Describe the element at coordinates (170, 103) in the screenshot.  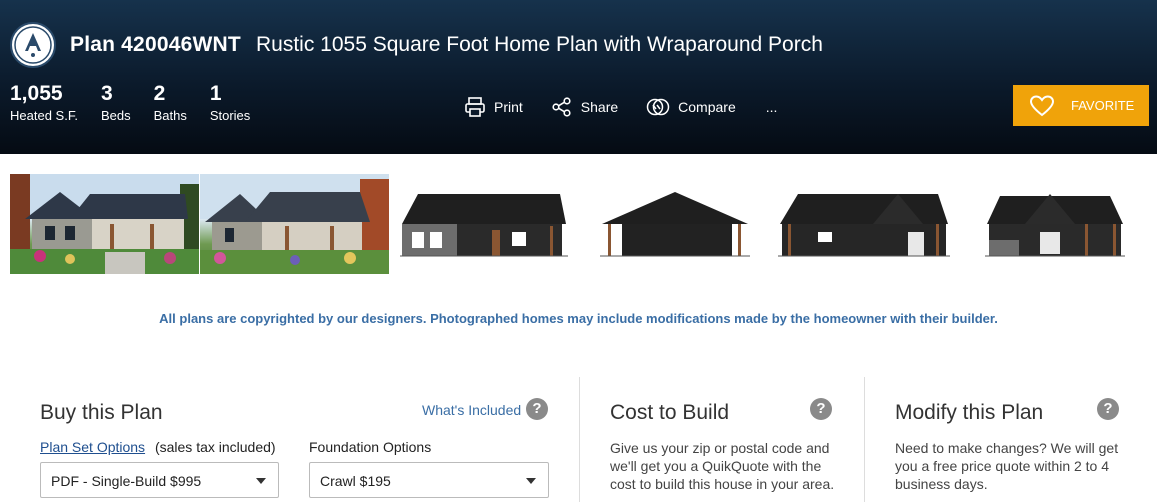
I see `stat-baths: 2 Baths` at that location.